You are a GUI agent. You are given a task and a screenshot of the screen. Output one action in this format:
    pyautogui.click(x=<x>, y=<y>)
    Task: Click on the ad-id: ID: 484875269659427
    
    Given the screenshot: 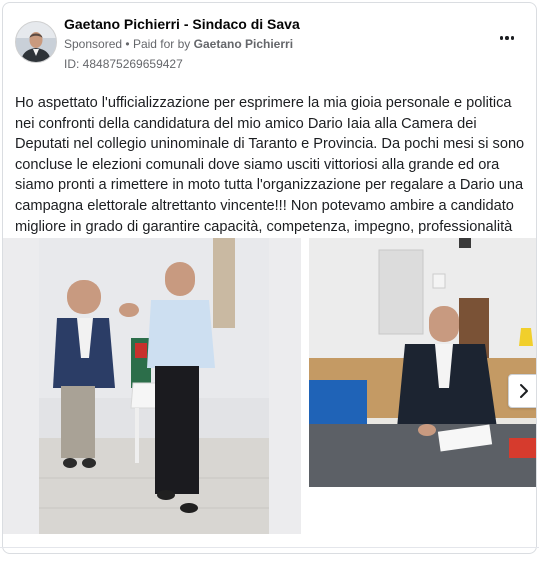 What is the action you would take?
    pyautogui.click(x=123, y=64)
    